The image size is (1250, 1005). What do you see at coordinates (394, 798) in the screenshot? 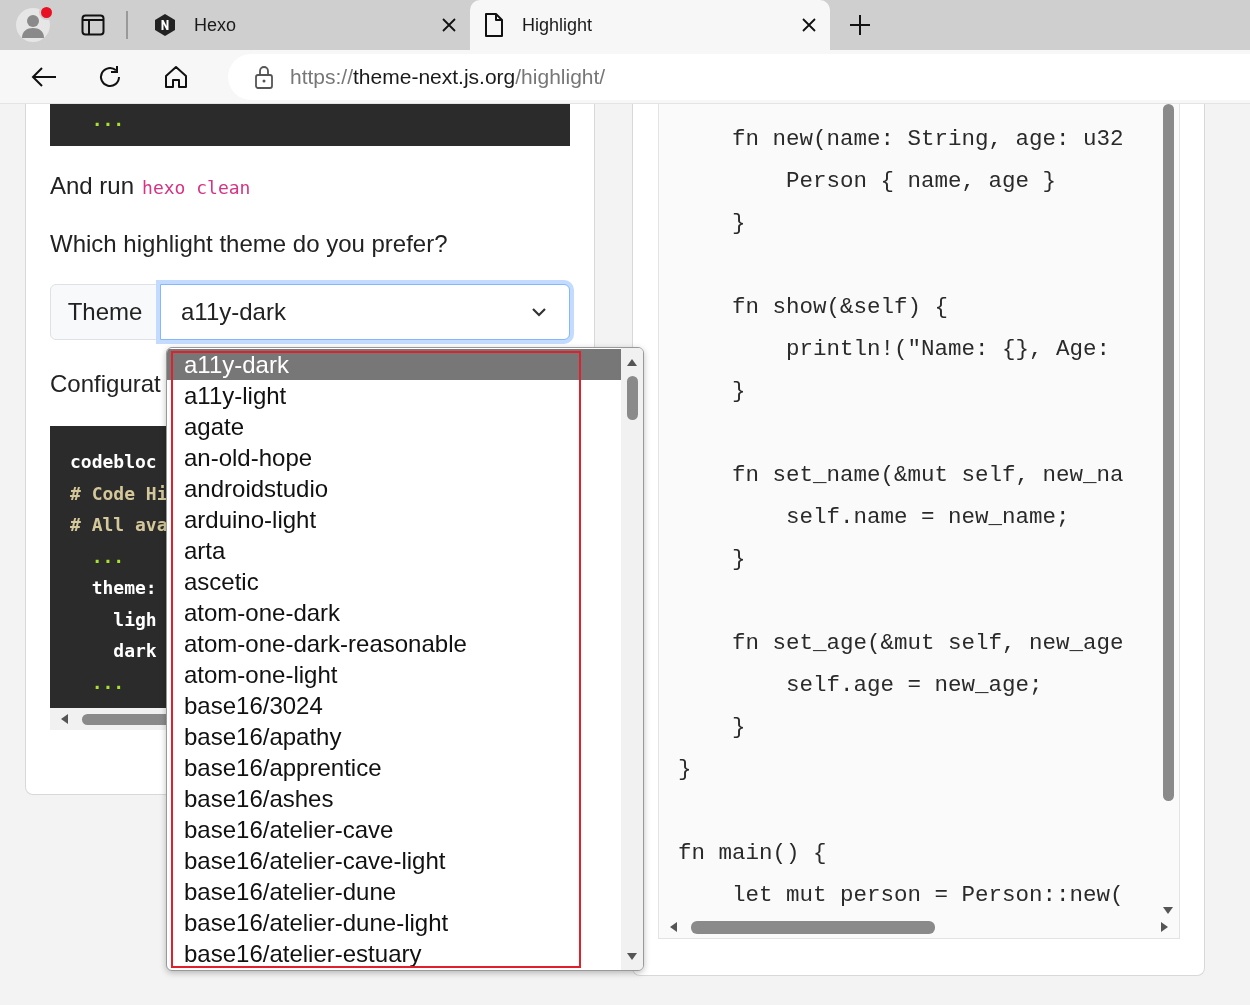
I see `theme-option: base16/ashes` at bounding box center [394, 798].